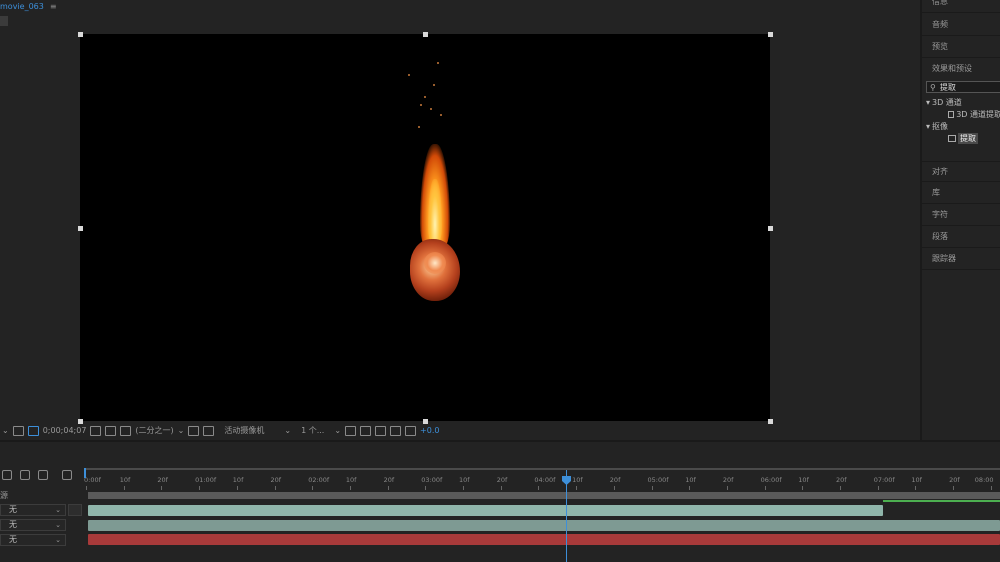  What do you see at coordinates (18, 430) in the screenshot?
I see `choose-grid-icon` at bounding box center [18, 430].